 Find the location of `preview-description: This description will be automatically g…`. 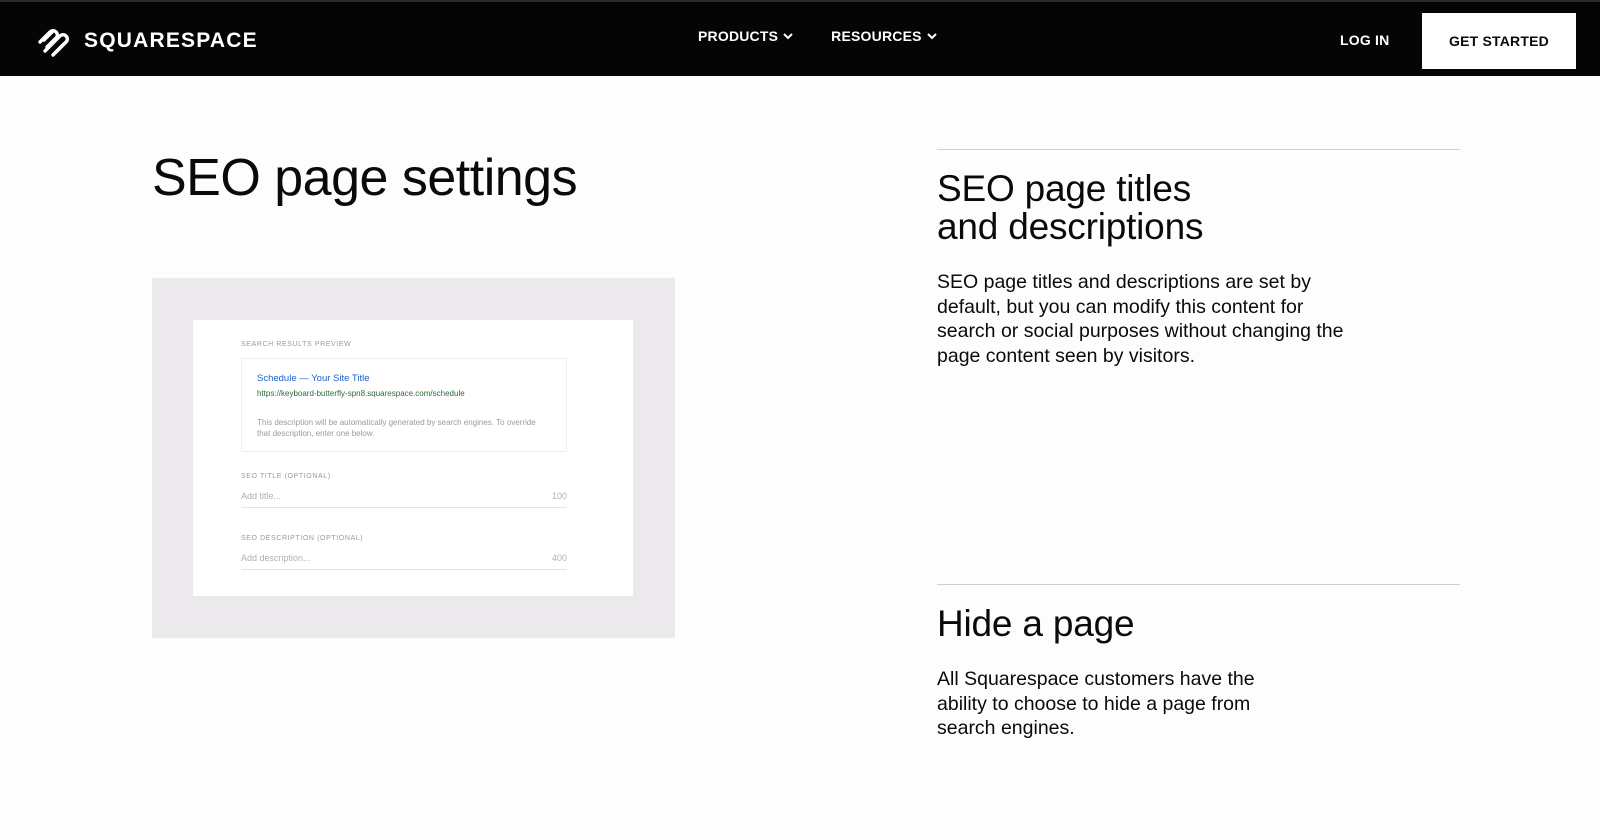

preview-description: This description will be automatically g… is located at coordinates (396, 428).